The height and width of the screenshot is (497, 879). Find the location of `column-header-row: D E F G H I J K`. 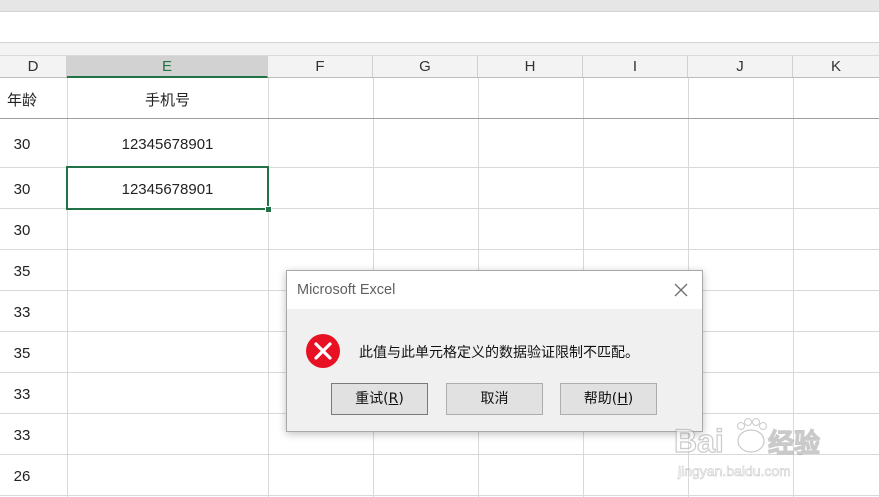

column-header-row: D E F G H I J K is located at coordinates (439, 67).